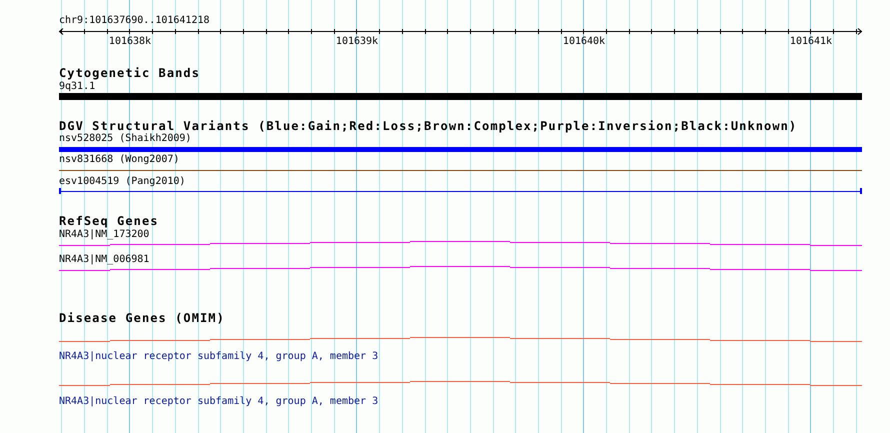  Describe the element at coordinates (428, 126) in the screenshot. I see `track-title: DGV Structural Variants (Blue:Gain;Red:Loss;Brown:Complex;Purple:Inversion;Black:Unknown)` at that location.